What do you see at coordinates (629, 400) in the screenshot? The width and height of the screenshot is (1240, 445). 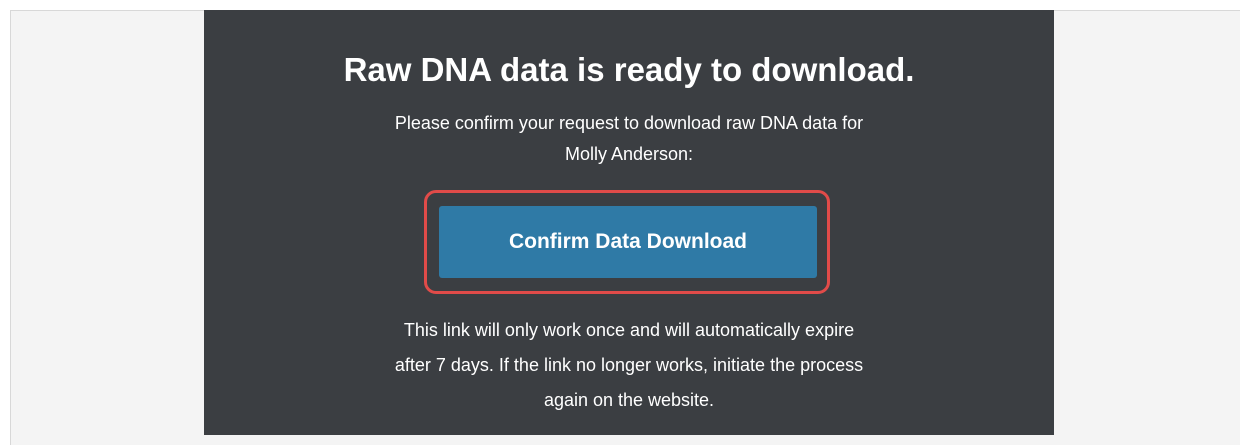 I see `expiry-note-line: again on the website.` at bounding box center [629, 400].